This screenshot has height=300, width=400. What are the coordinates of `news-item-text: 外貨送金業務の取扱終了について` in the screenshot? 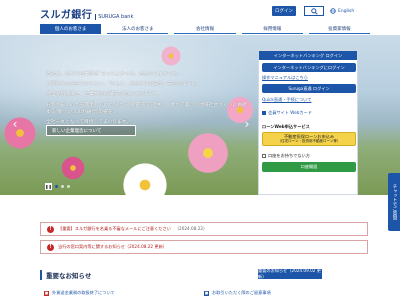 It's located at (83, 292).